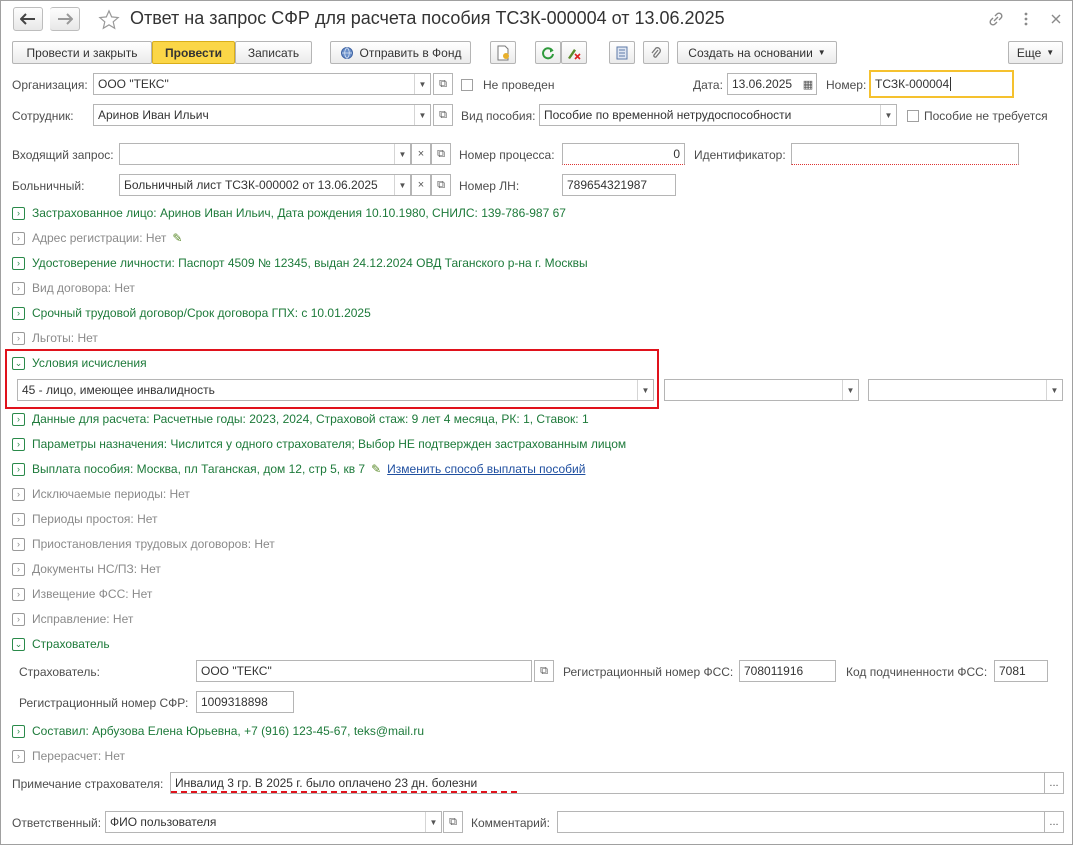 The height and width of the screenshot is (845, 1073). I want to click on more-button: Еще ▼, so click(1035, 52).